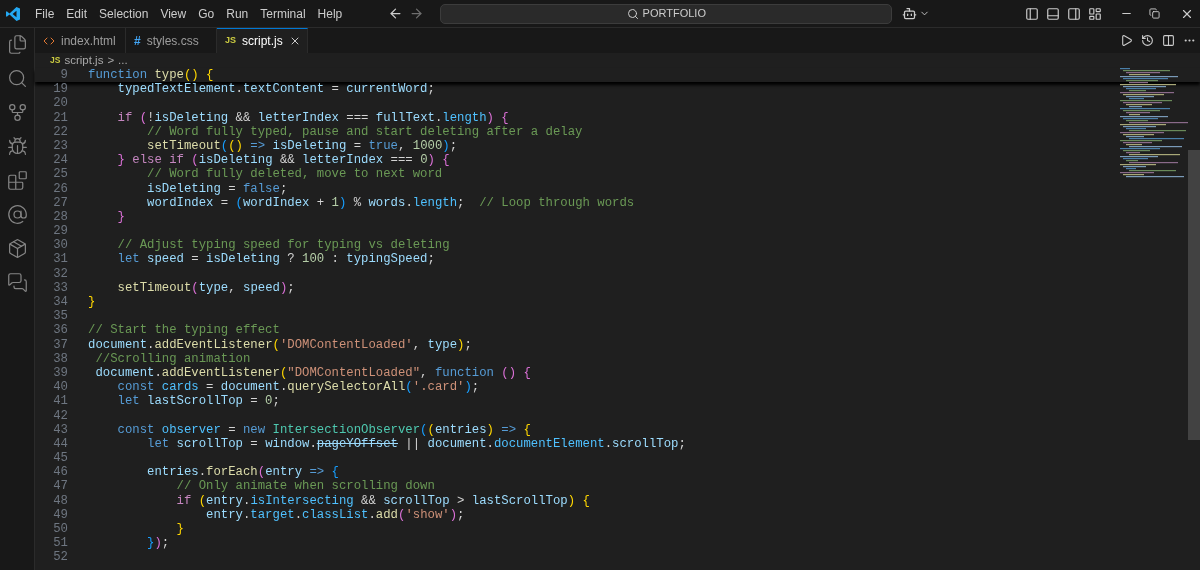 The image size is (1200, 570). I want to click on app-logo, so click(13, 13).